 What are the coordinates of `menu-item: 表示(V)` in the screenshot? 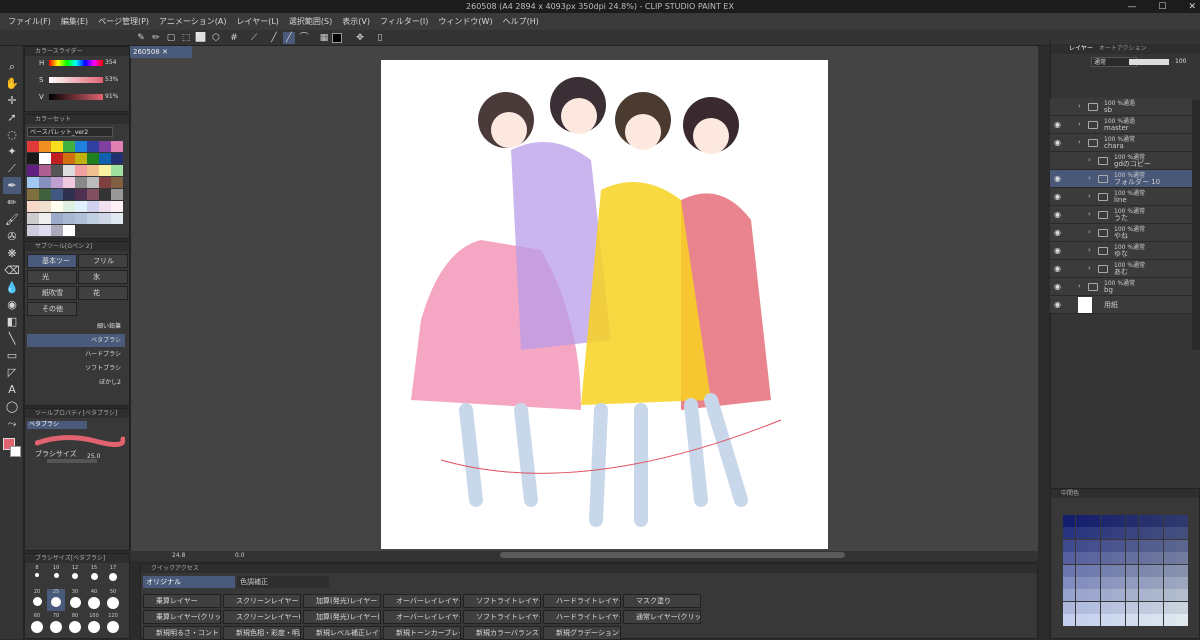 It's located at (356, 21).